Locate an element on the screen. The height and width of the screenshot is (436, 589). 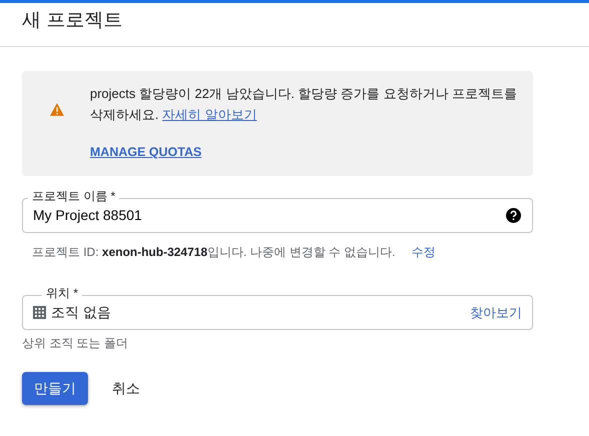
manage-quotas-link: MANAGE QUOTAS is located at coordinates (146, 152).